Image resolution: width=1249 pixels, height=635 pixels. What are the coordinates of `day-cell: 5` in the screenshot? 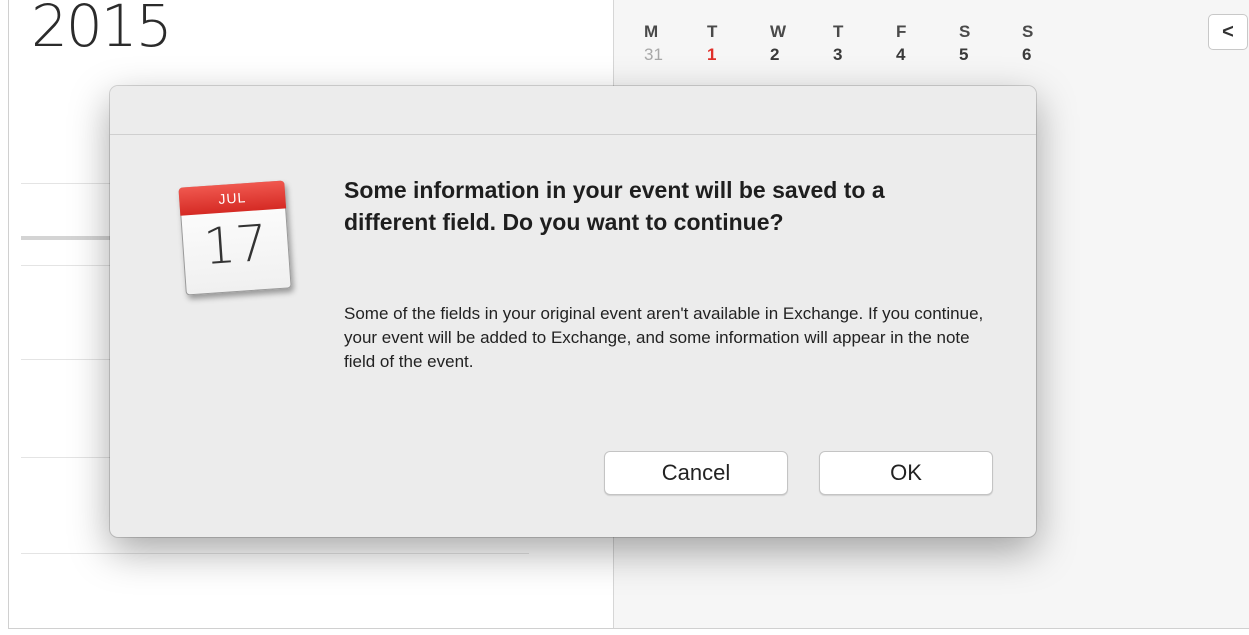 It's located at (984, 56).